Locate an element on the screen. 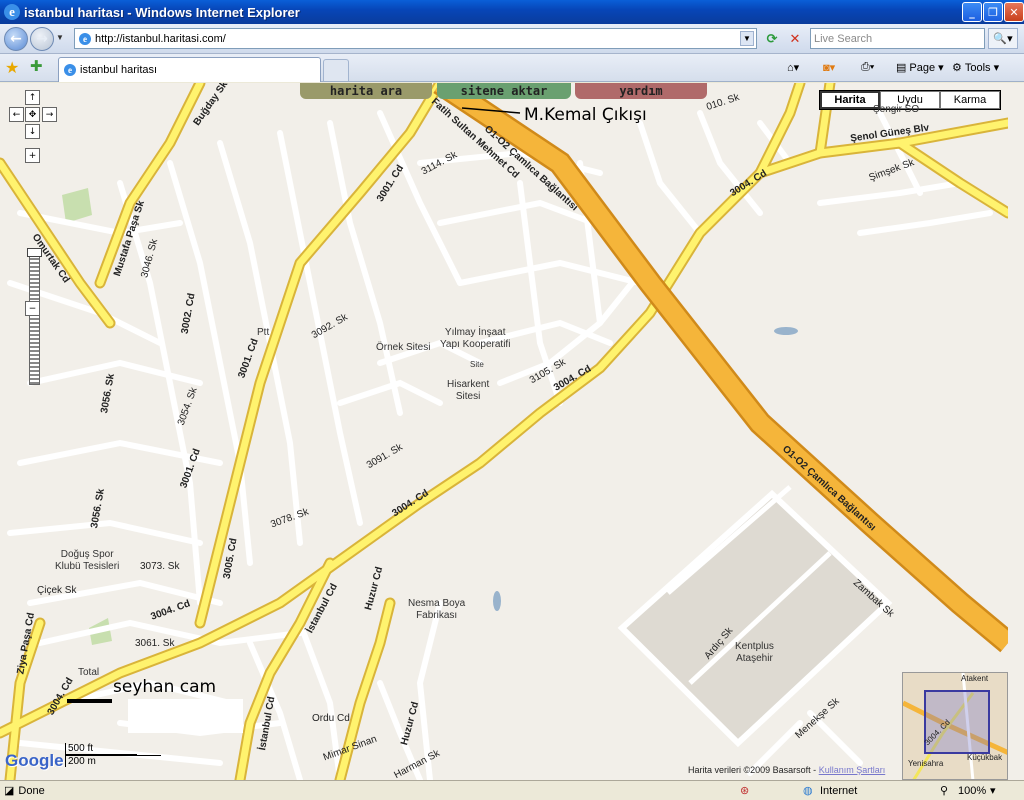 Image resolution: width=1024 pixels, height=800 pixels. address-dropdown-icon: ▼ is located at coordinates (747, 38).